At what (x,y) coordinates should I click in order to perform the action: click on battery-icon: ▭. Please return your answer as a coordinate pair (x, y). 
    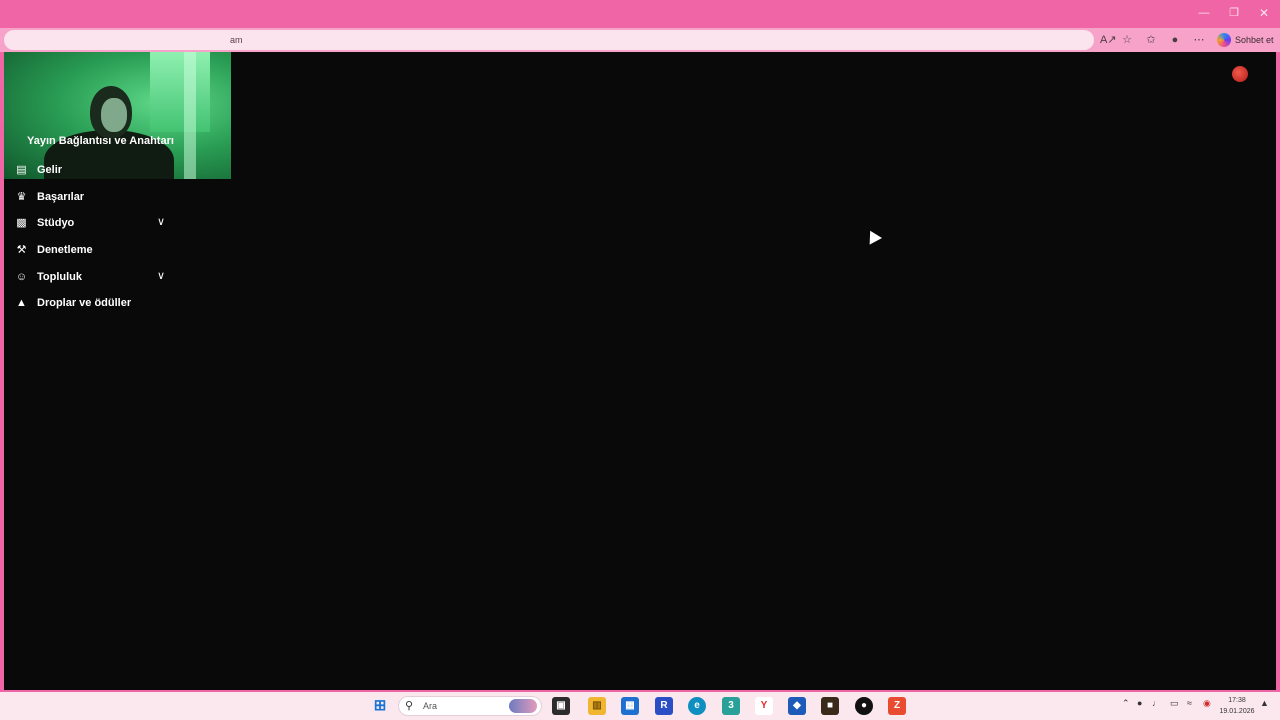
    Looking at the image, I should click on (1174, 703).